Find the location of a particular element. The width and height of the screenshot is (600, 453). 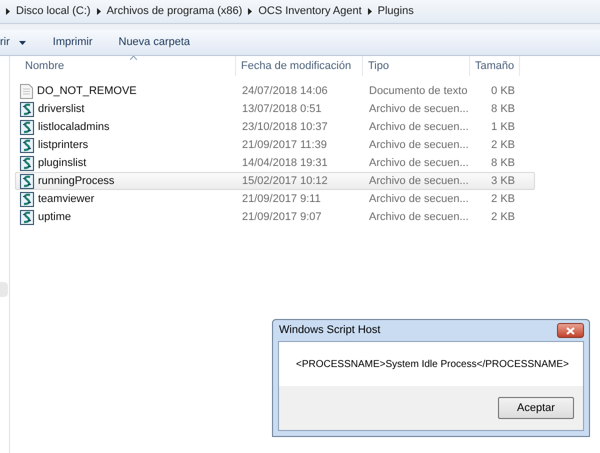

toolbar-button: Nueva carpeta is located at coordinates (155, 42).